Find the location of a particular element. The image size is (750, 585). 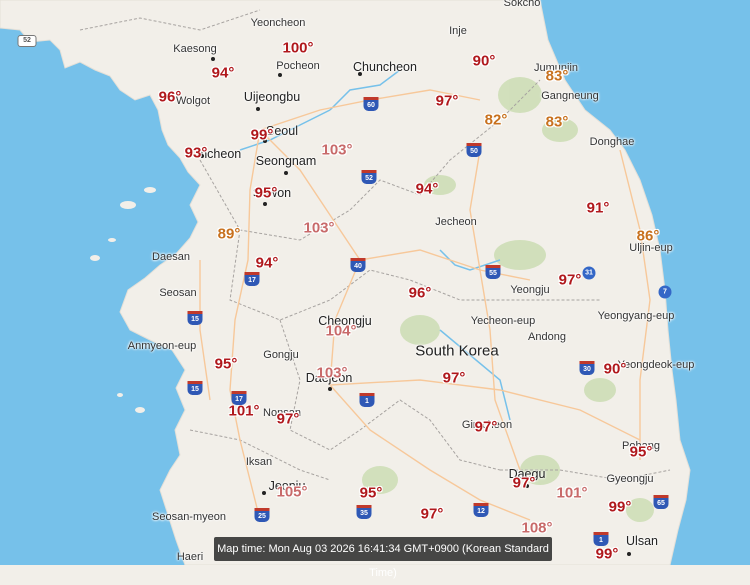

city-label: Gangneung is located at coordinates (570, 96).